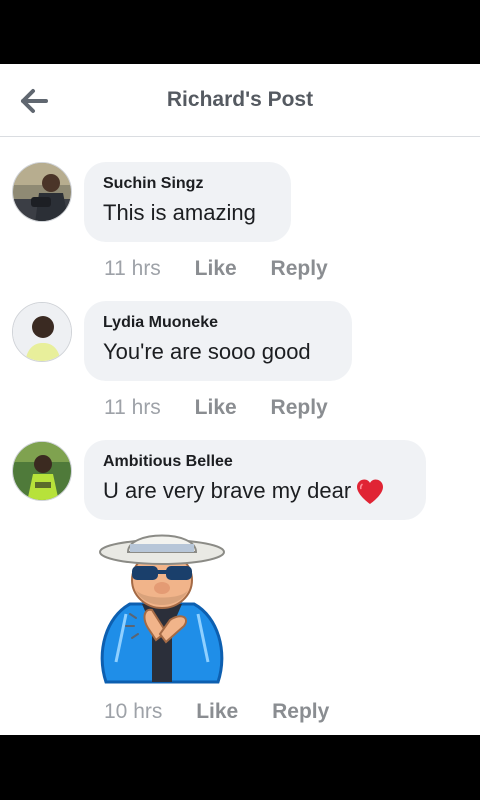  I want to click on comment-bubble: Suchin Singz This is amazing, so click(187, 202).